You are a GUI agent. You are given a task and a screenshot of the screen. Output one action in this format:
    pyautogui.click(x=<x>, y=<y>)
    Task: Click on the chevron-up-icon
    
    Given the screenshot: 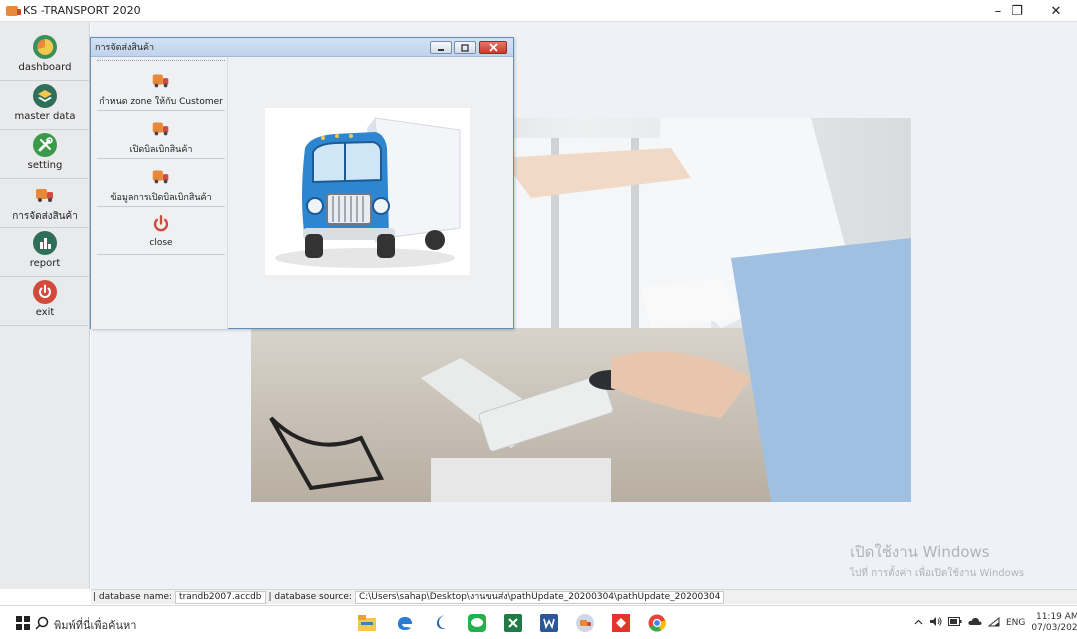 What is the action you would take?
    pyautogui.click(x=918, y=623)
    